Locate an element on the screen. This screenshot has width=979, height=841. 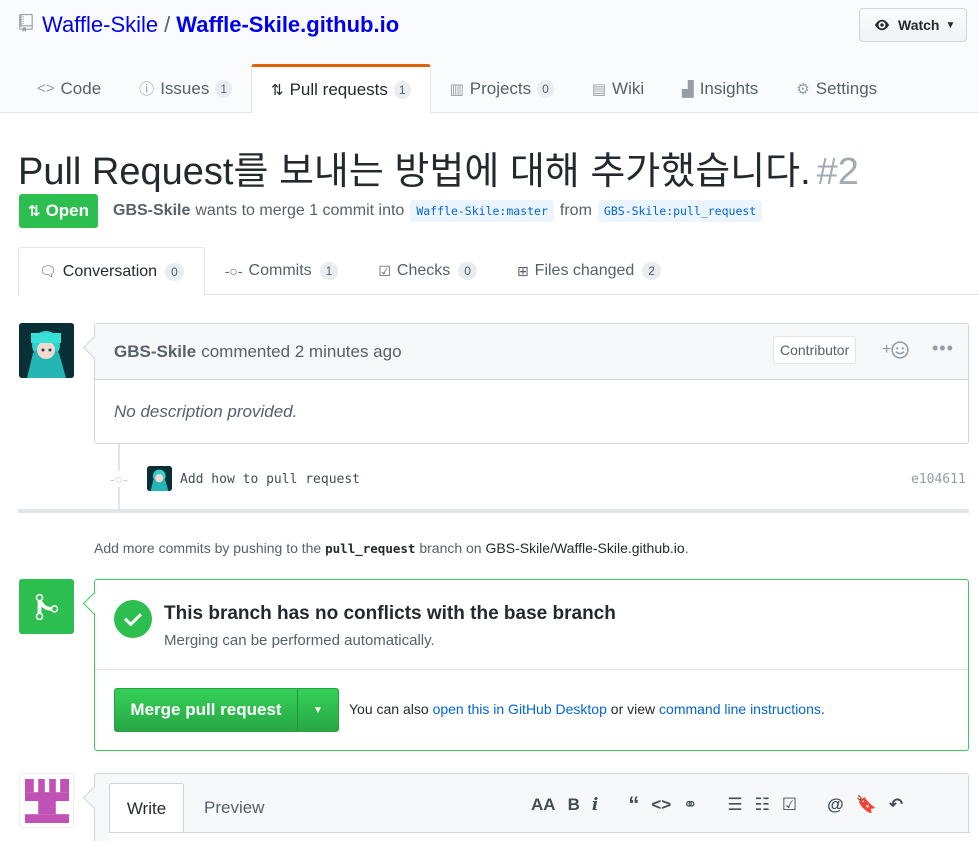
nav-wiki: ▤ Wiki is located at coordinates (618, 88).